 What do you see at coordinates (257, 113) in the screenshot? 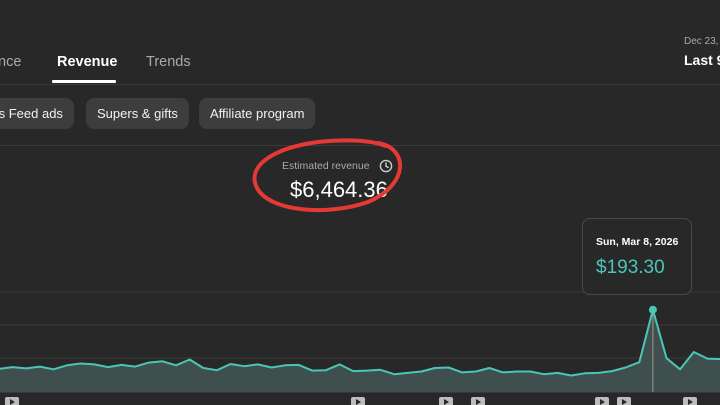
I see `chip-affiliate-program: Affiliate program` at bounding box center [257, 113].